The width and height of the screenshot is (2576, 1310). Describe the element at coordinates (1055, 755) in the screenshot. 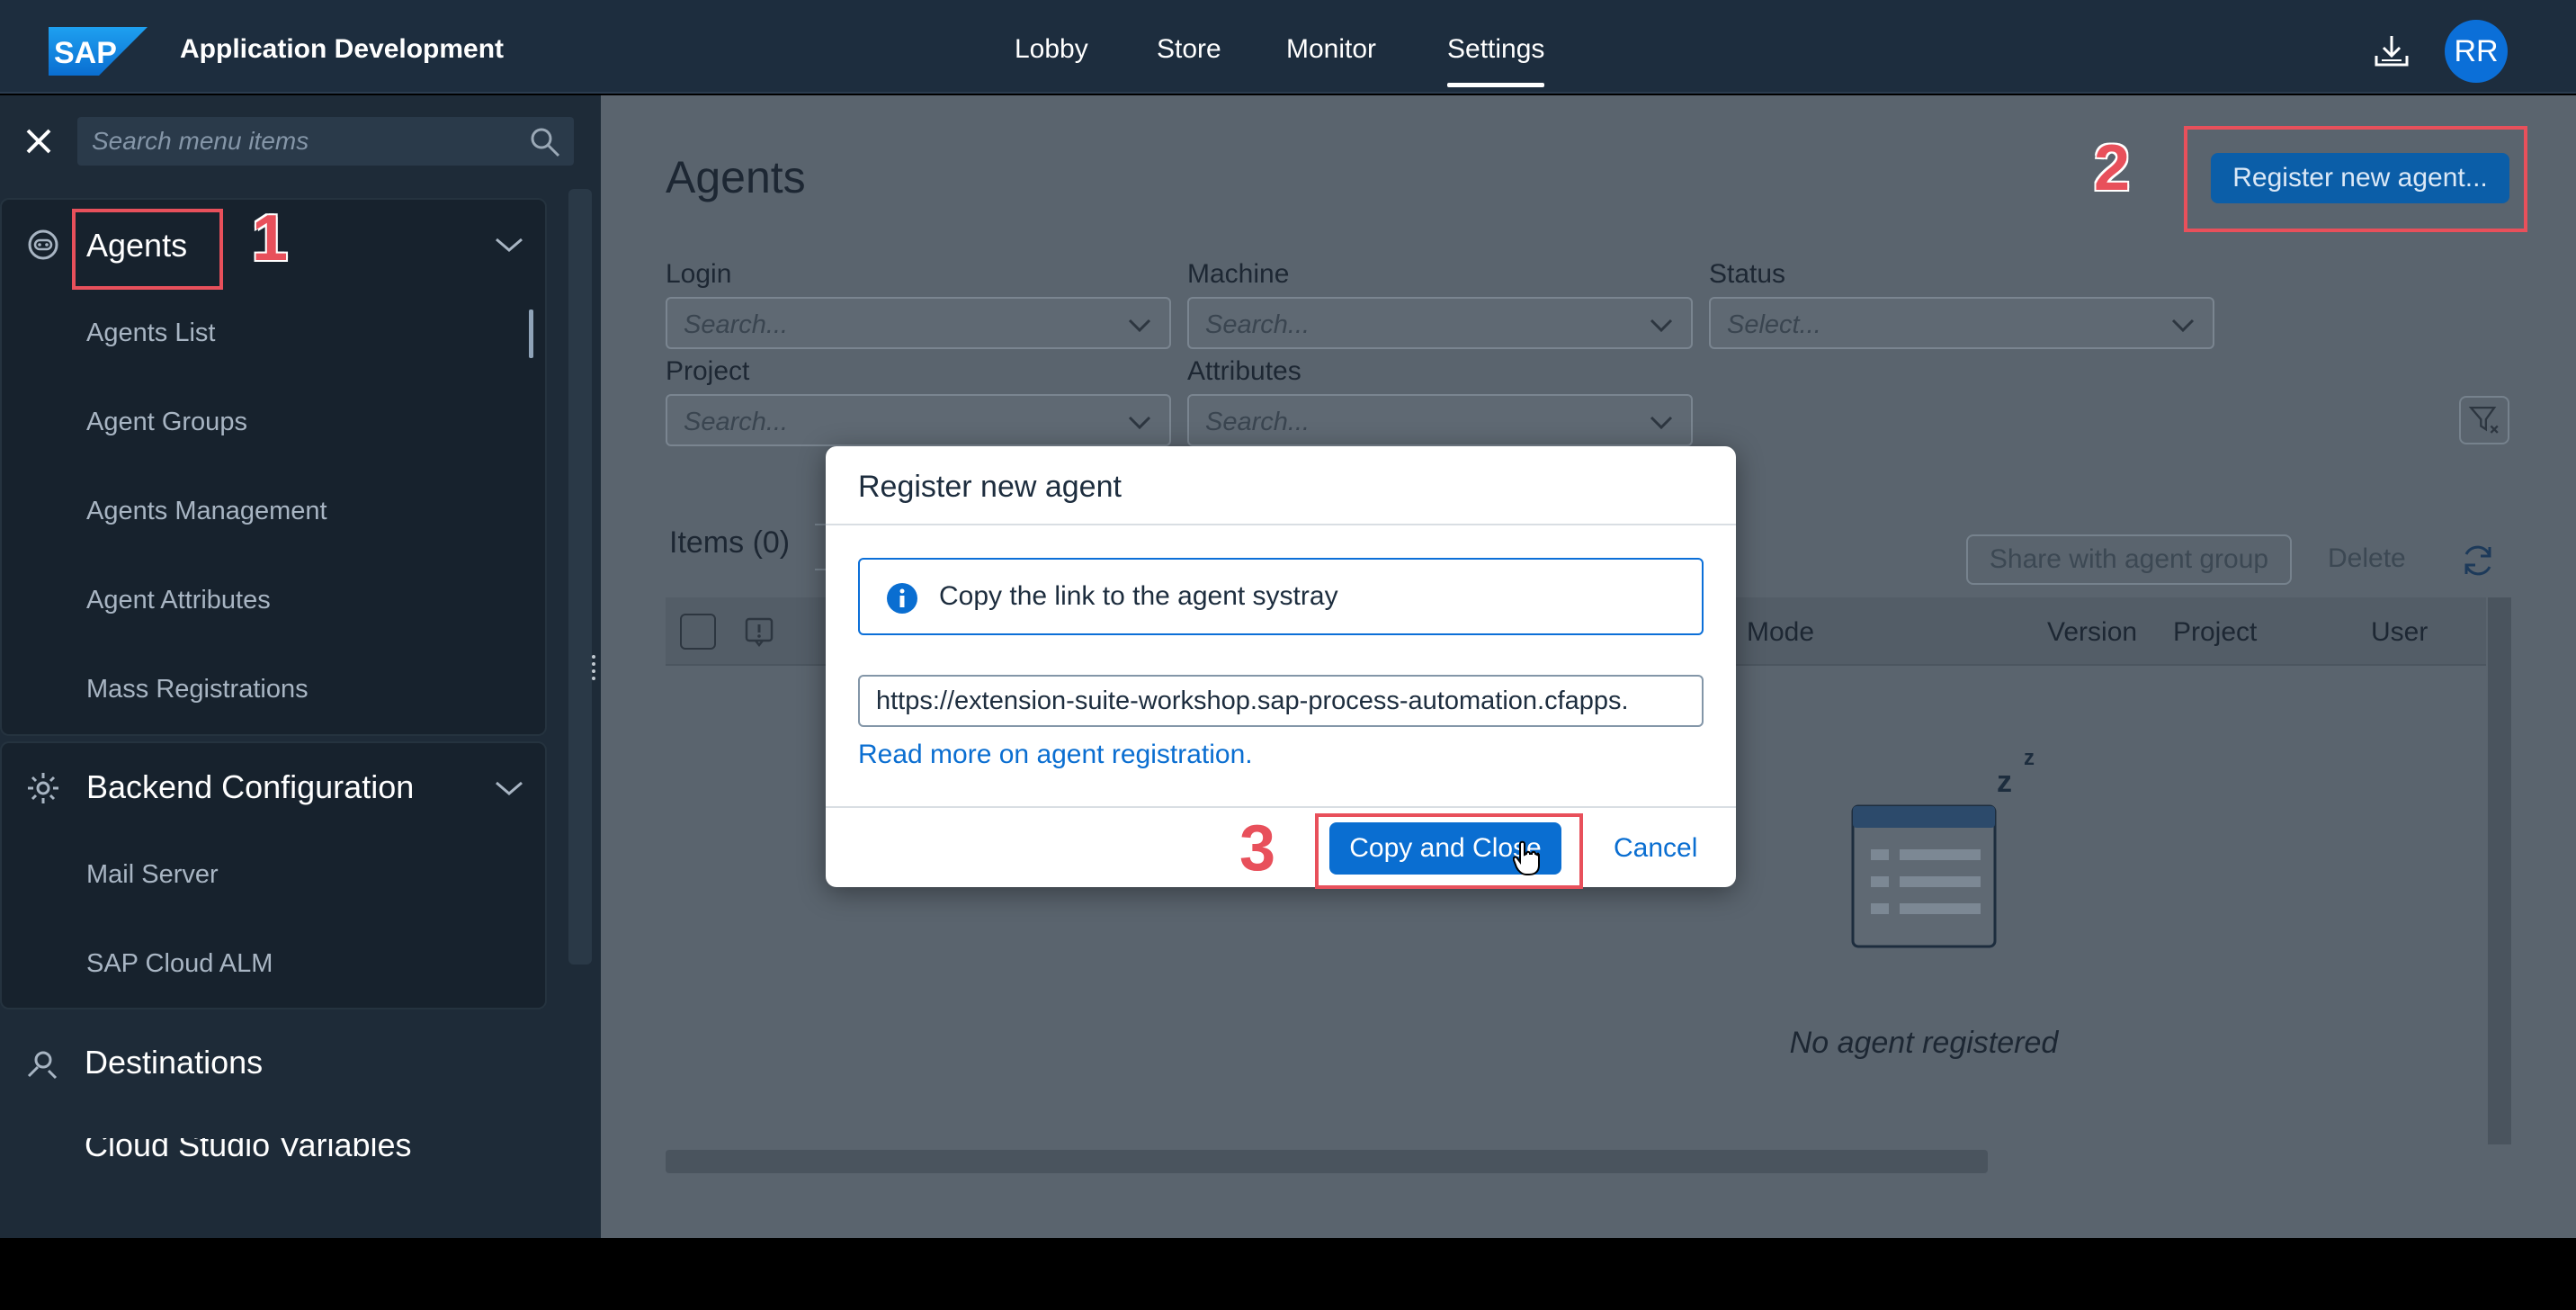

I see `read-more-link: Read more on agent registration.` at that location.